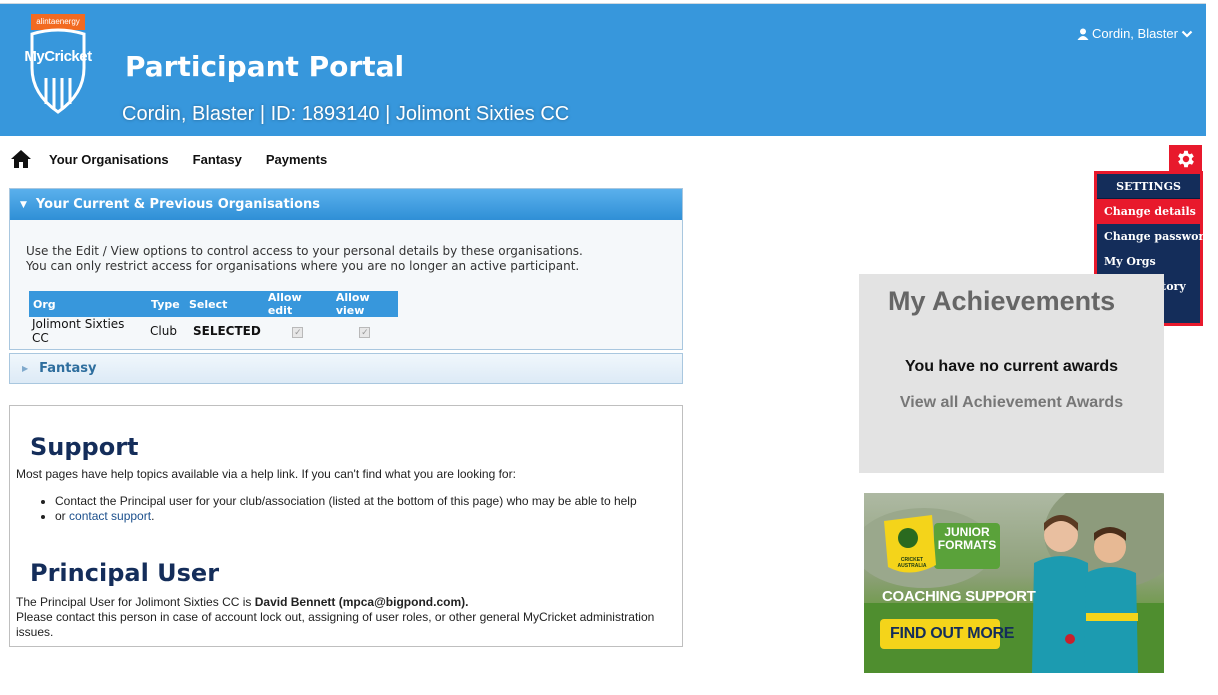 The width and height of the screenshot is (1218, 695). What do you see at coordinates (23, 204) in the screenshot?
I see `triangle-down-icon: ▼` at bounding box center [23, 204].